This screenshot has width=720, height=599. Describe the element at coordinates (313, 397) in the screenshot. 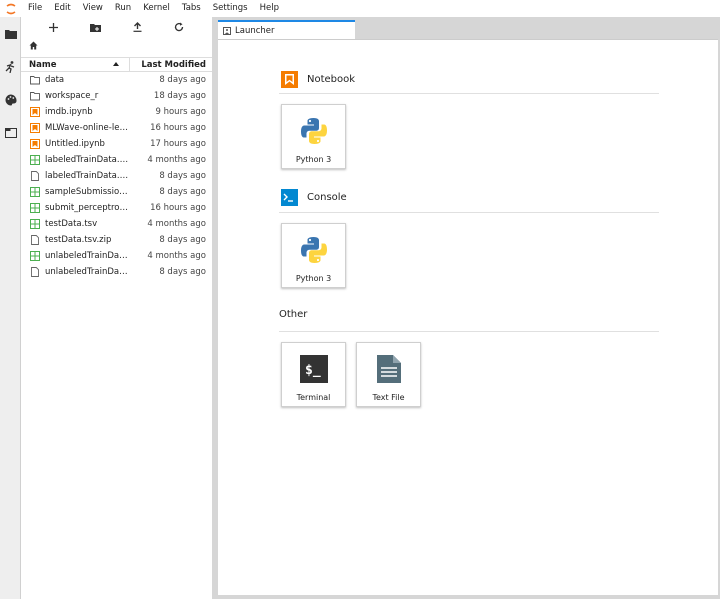

I see `card-label: Terminal` at that location.